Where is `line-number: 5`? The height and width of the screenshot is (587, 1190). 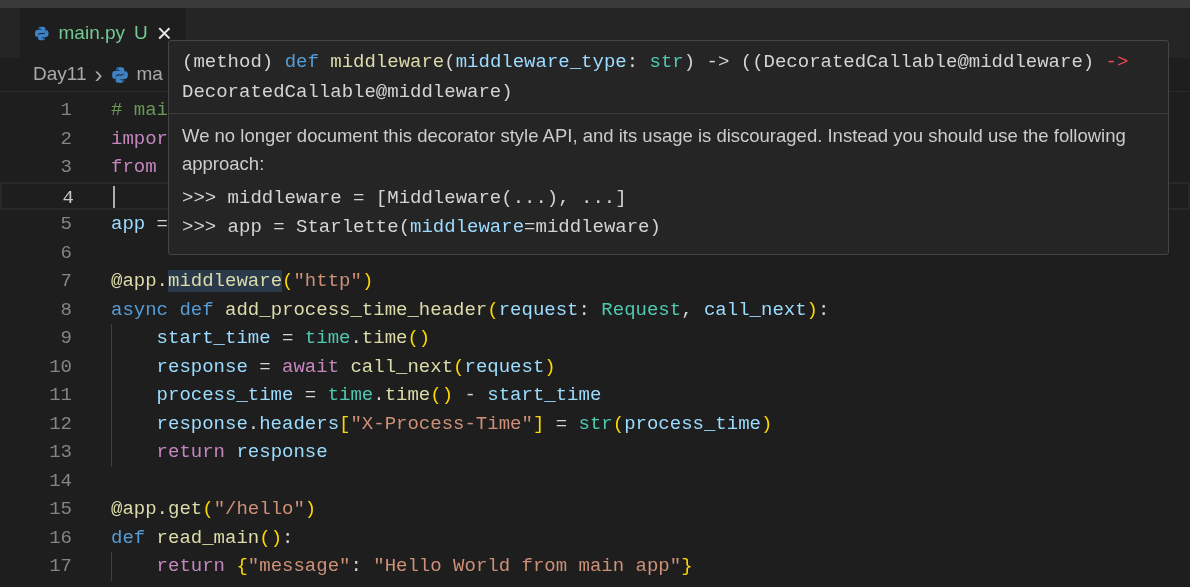
line-number: 5 is located at coordinates (65, 224).